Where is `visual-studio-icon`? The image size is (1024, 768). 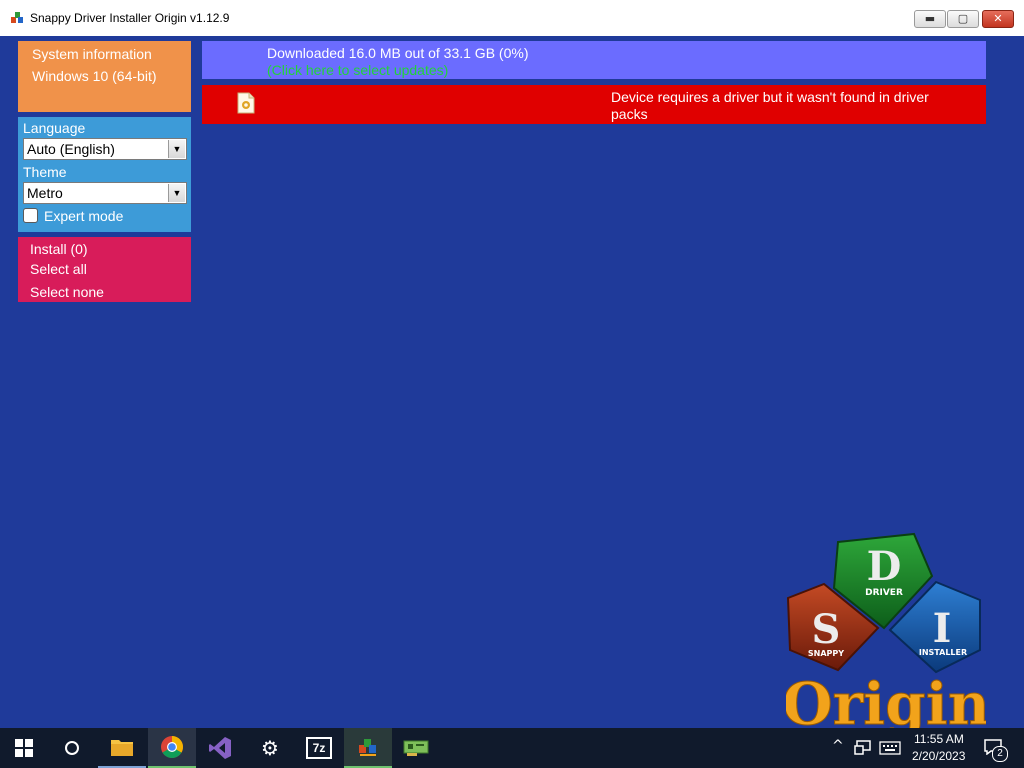 visual-studio-icon is located at coordinates (220, 748).